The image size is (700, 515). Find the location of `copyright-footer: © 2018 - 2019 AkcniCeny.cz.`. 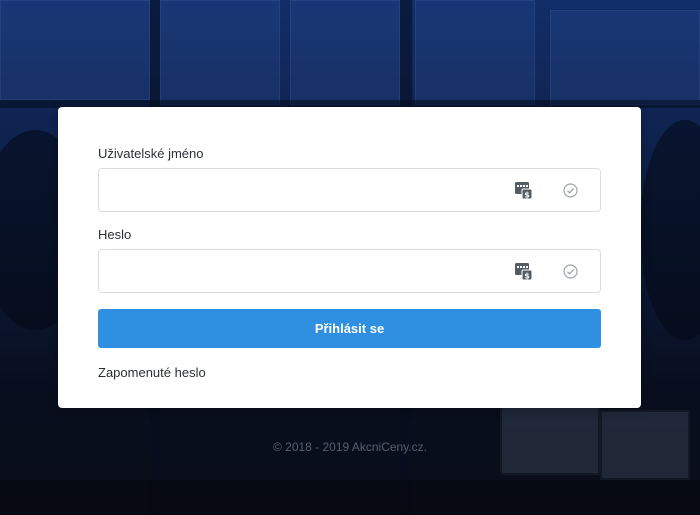

copyright-footer: © 2018 - 2019 AkcniCeny.cz. is located at coordinates (350, 447).